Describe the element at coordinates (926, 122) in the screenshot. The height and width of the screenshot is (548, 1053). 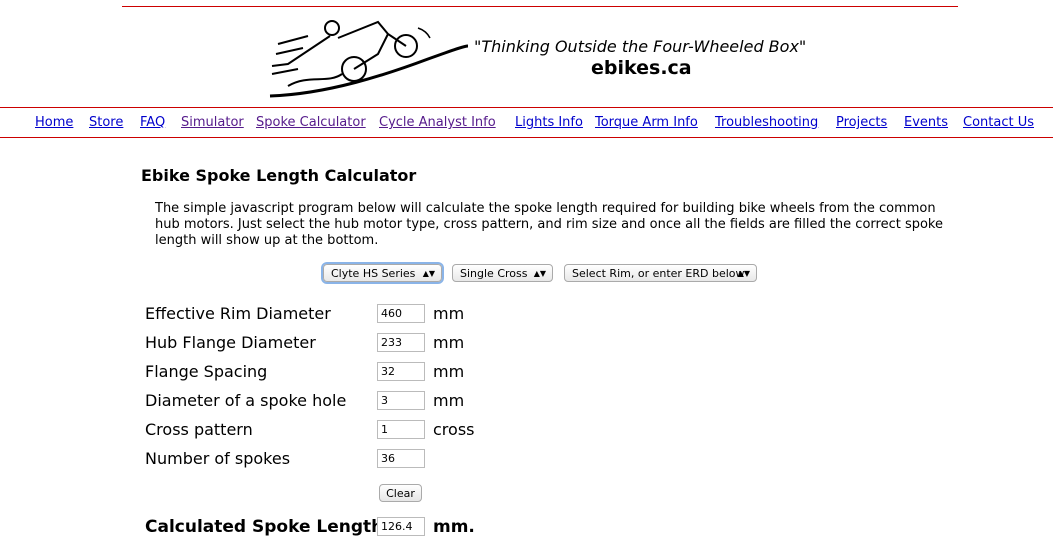
I see `nav-events: Events` at that location.